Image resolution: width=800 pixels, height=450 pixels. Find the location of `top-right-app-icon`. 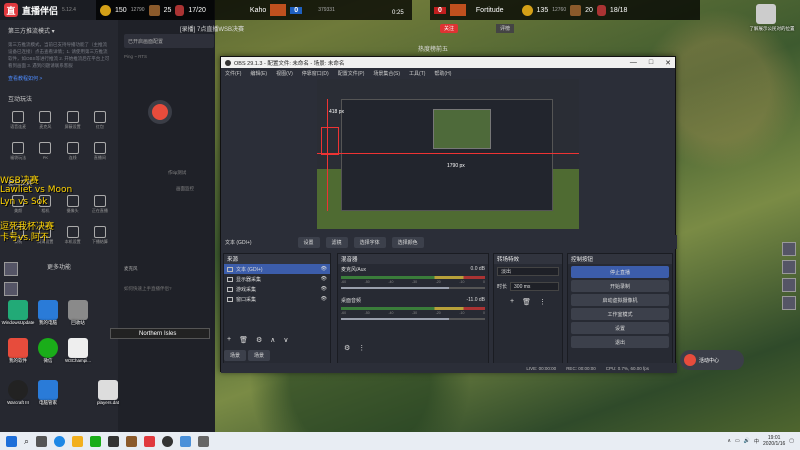

top-right-app-icon is located at coordinates (766, 14).